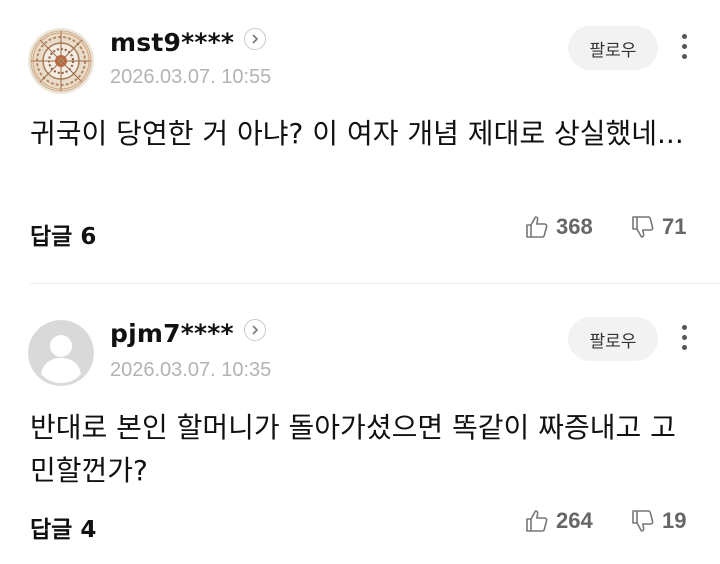  I want to click on like-button: 264, so click(558, 521).